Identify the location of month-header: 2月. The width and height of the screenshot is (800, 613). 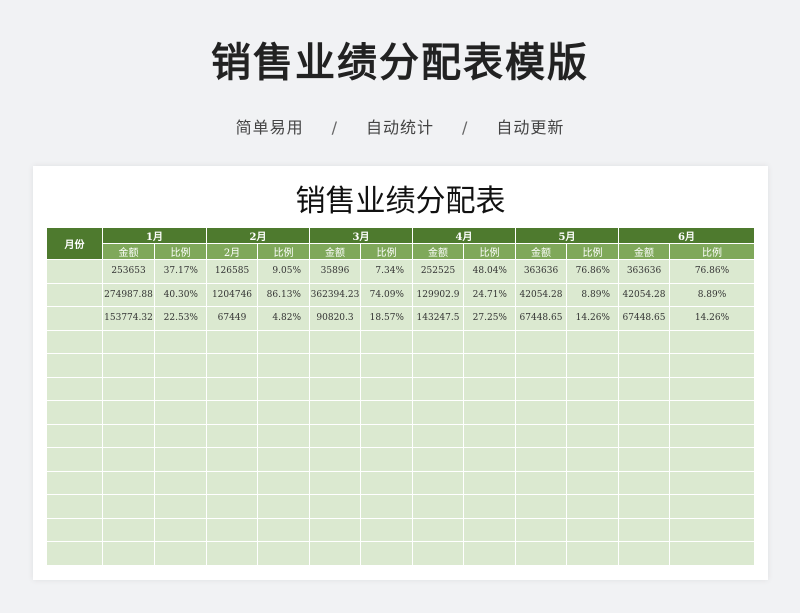
(258, 235).